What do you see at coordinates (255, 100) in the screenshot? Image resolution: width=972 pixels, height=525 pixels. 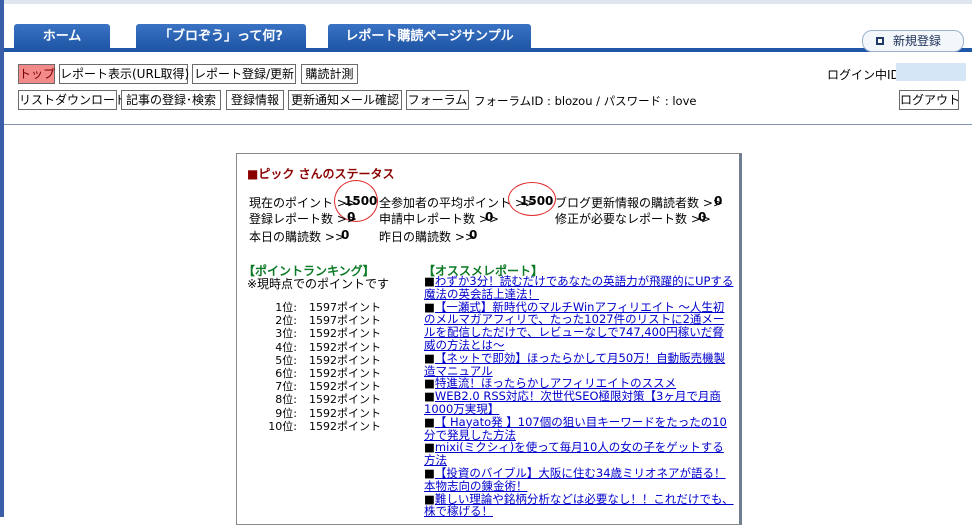 I see `menu-account-info-button: 登録情報` at bounding box center [255, 100].